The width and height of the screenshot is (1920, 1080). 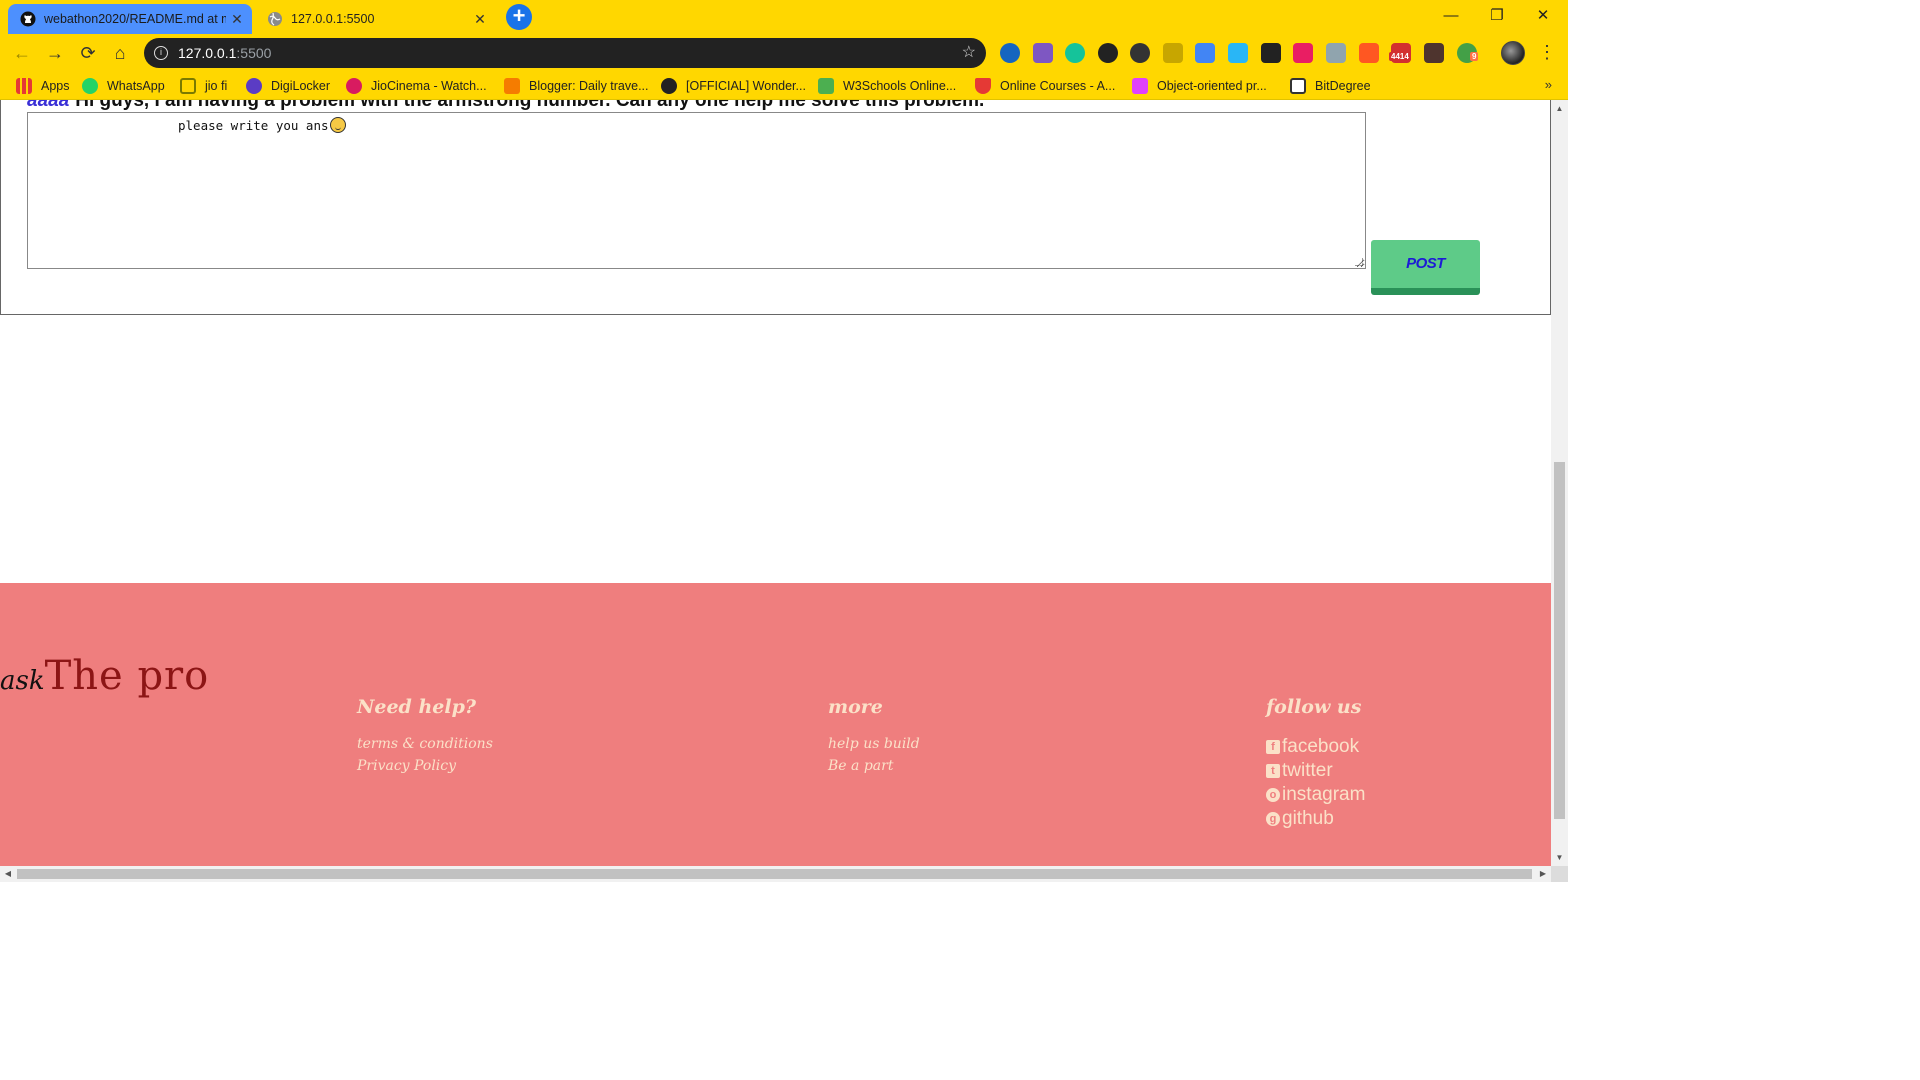 I want to click on profile-avatar, so click(x=1513, y=53).